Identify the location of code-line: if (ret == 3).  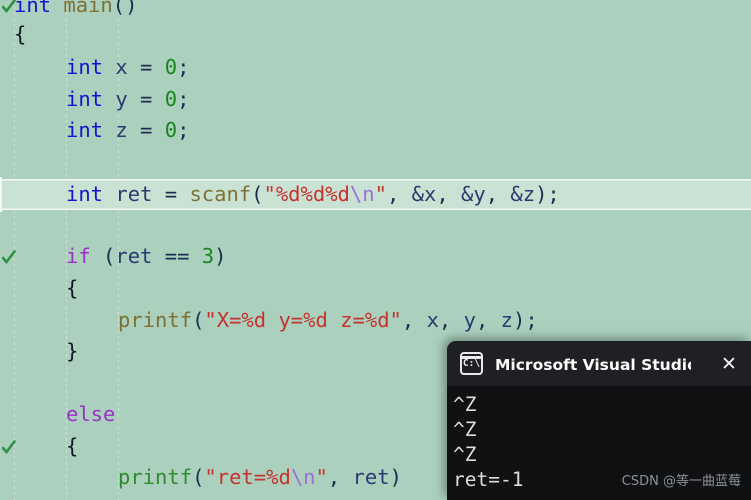
(375, 256).